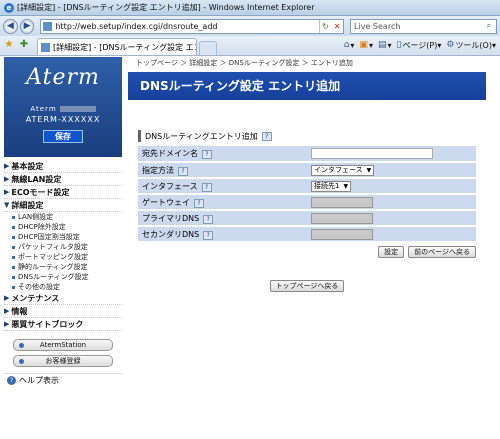 The image size is (500, 439). I want to click on model-name: Aterm, so click(63, 109).